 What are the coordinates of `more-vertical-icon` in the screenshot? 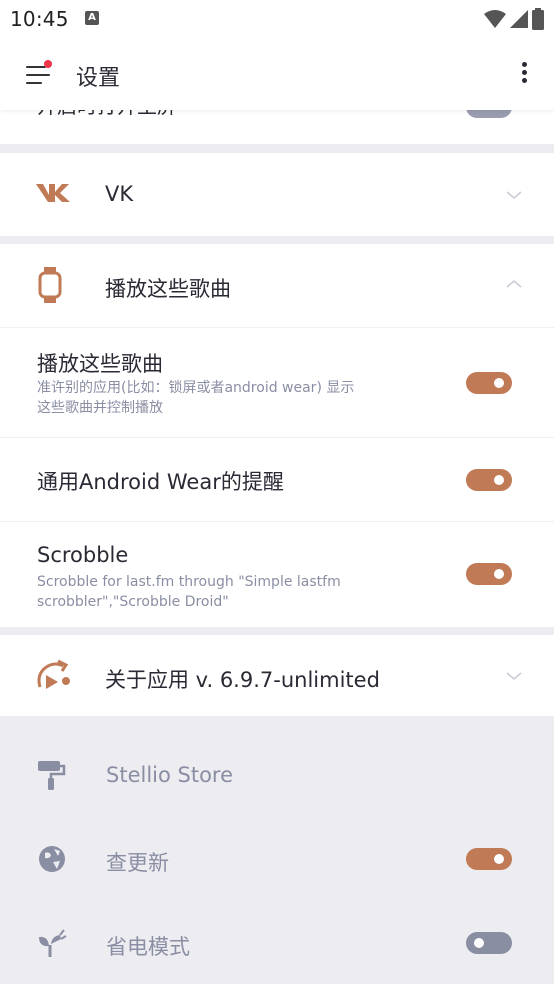 It's located at (524, 74).